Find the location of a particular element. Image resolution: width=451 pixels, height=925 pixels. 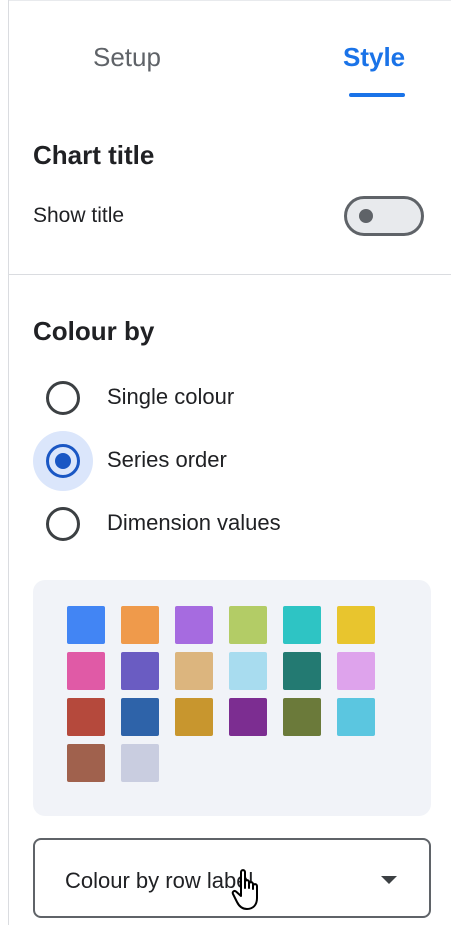

section-divider is located at coordinates (230, 274).